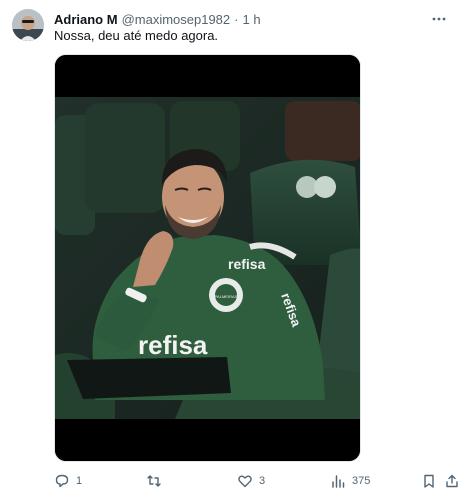 This screenshot has height=501, width=476. I want to click on jersey-sponsor-text: refisa, so click(173, 345).